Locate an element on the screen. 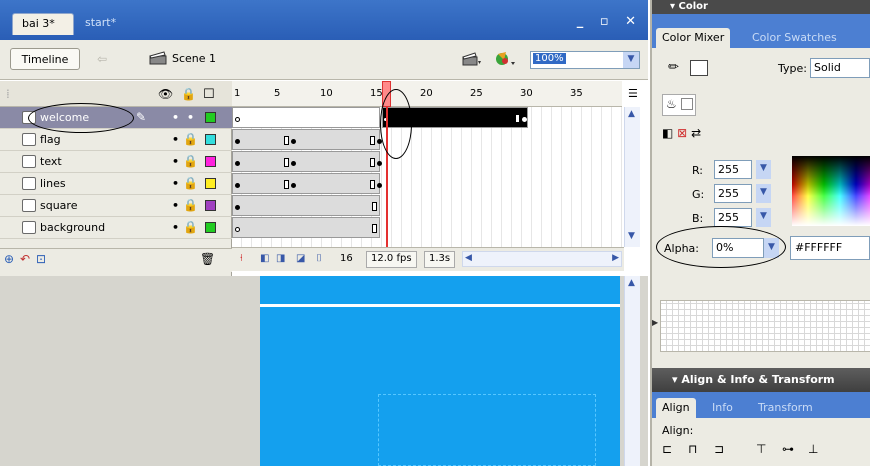 The width and height of the screenshot is (870, 466). onion-outlines-icon: ◨ is located at coordinates (280, 258).